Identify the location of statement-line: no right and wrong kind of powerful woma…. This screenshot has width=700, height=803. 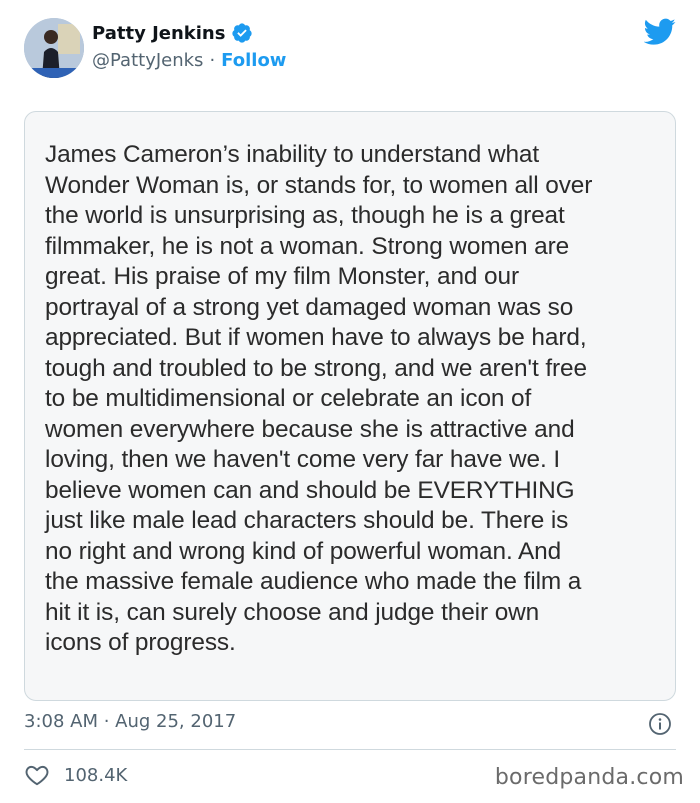
(303, 551).